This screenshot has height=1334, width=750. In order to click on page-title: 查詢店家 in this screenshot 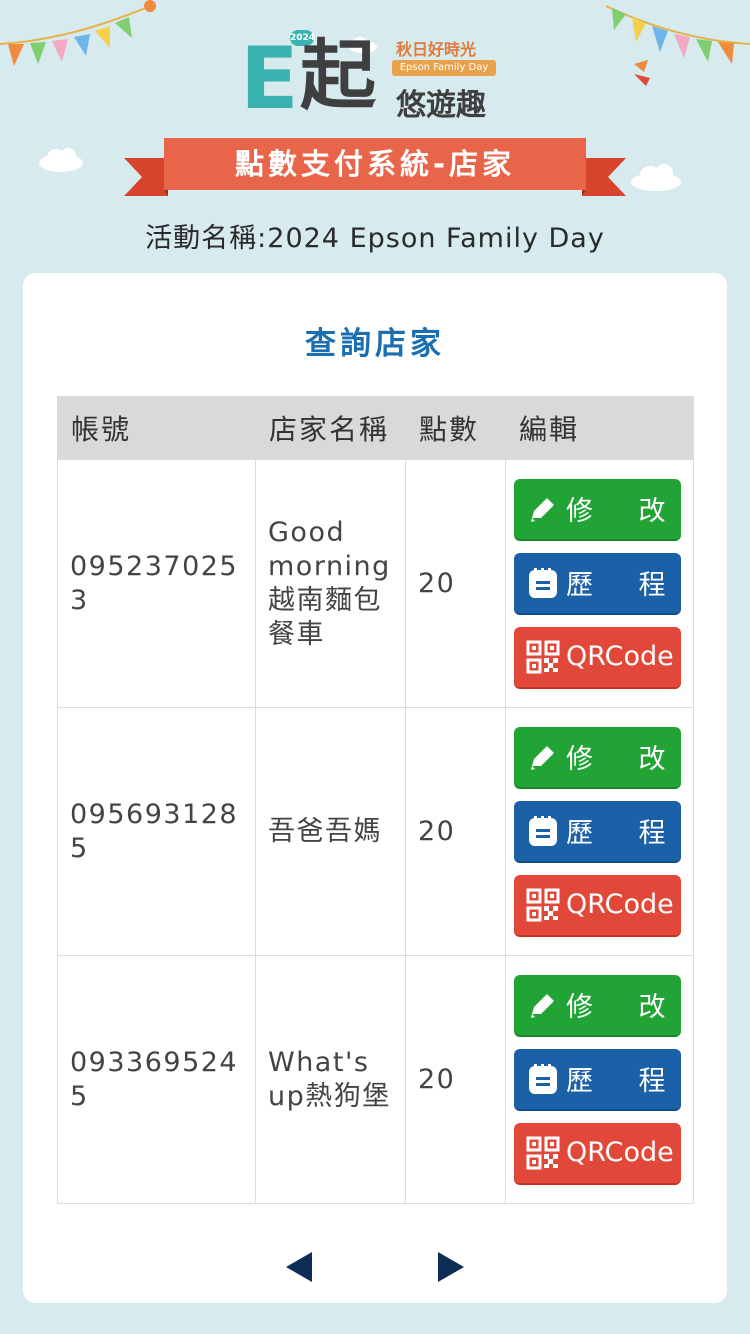, I will do `click(375, 344)`.